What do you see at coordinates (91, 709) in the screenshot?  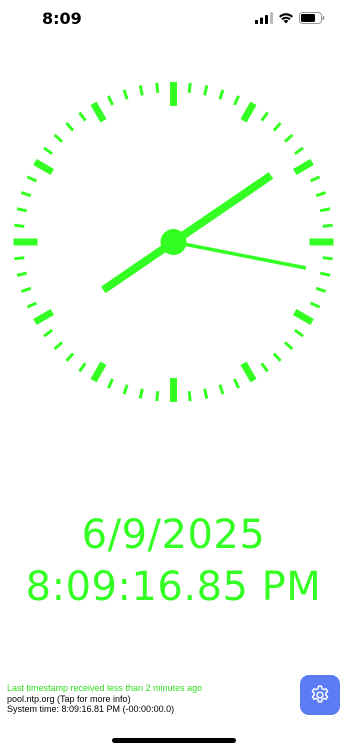 I see `system-time-text: System time: 8:09:16.81 PM (-00:00:00.0)` at bounding box center [91, 709].